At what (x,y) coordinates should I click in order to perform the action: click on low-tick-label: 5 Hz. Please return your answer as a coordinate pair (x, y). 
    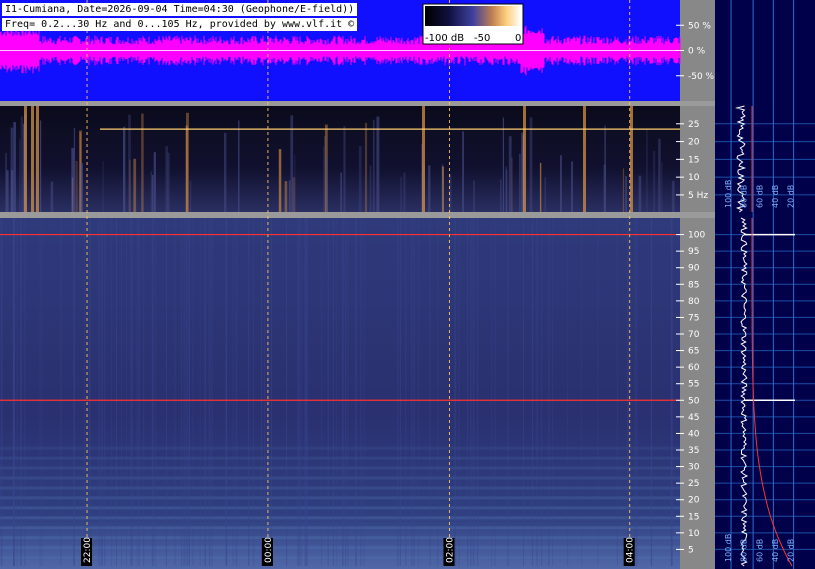
    Looking at the image, I should click on (698, 196).